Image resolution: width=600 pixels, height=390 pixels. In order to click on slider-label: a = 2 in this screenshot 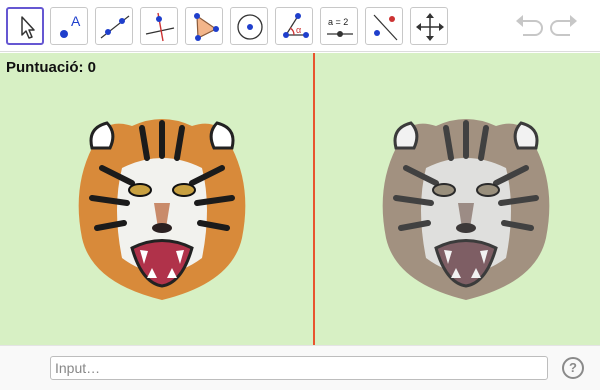, I will do `click(338, 22)`.